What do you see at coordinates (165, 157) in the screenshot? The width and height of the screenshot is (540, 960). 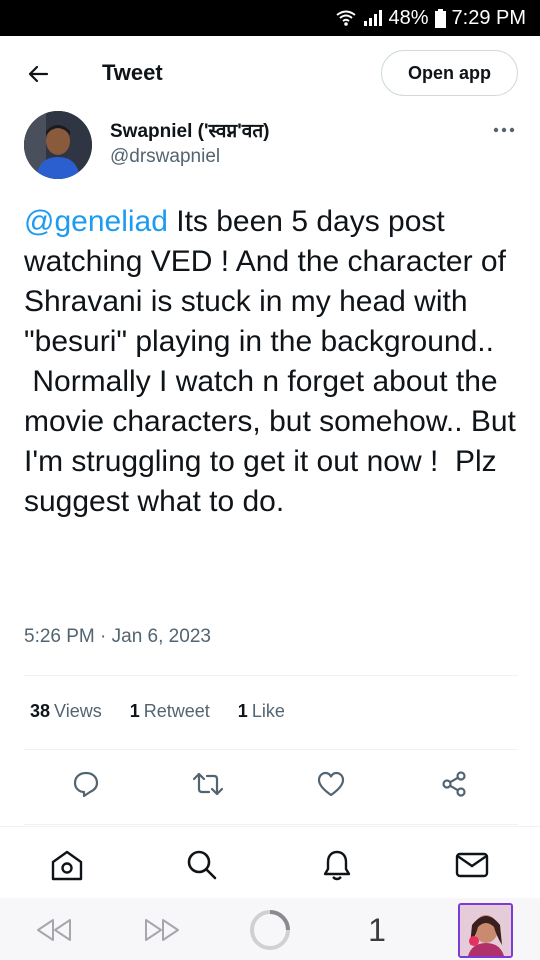 I see `author-handle: @drswapniel` at bounding box center [165, 157].